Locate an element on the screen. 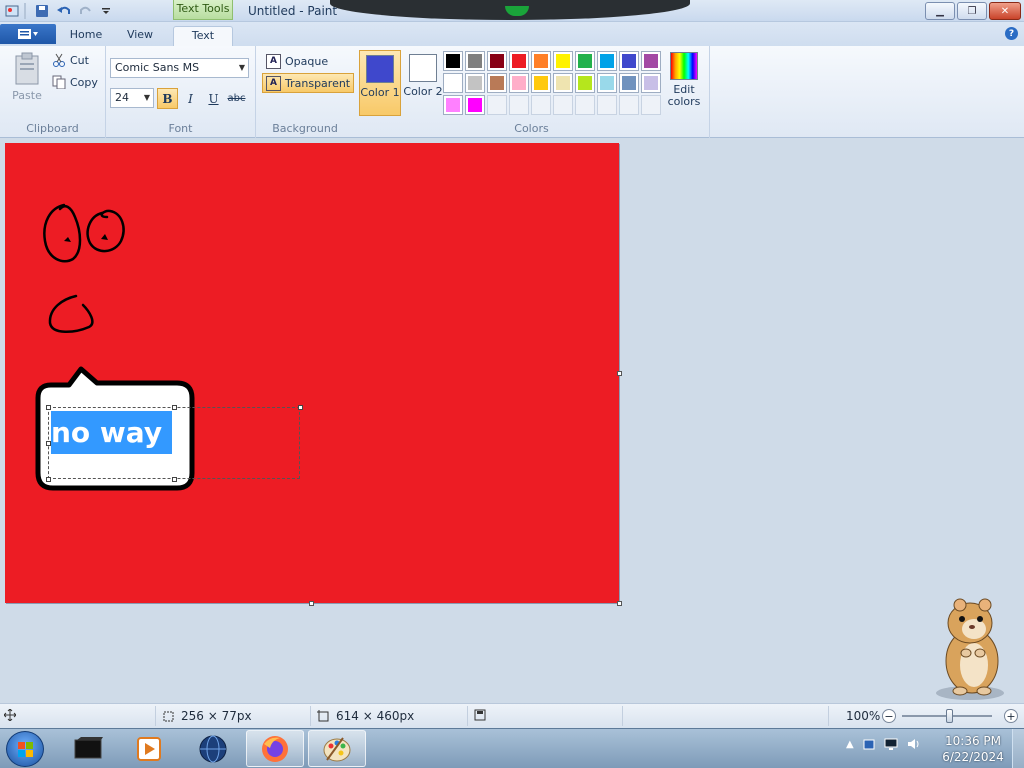 This screenshot has width=1024, height=768. edit-colors-button: Edit colors is located at coordinates (684, 80).